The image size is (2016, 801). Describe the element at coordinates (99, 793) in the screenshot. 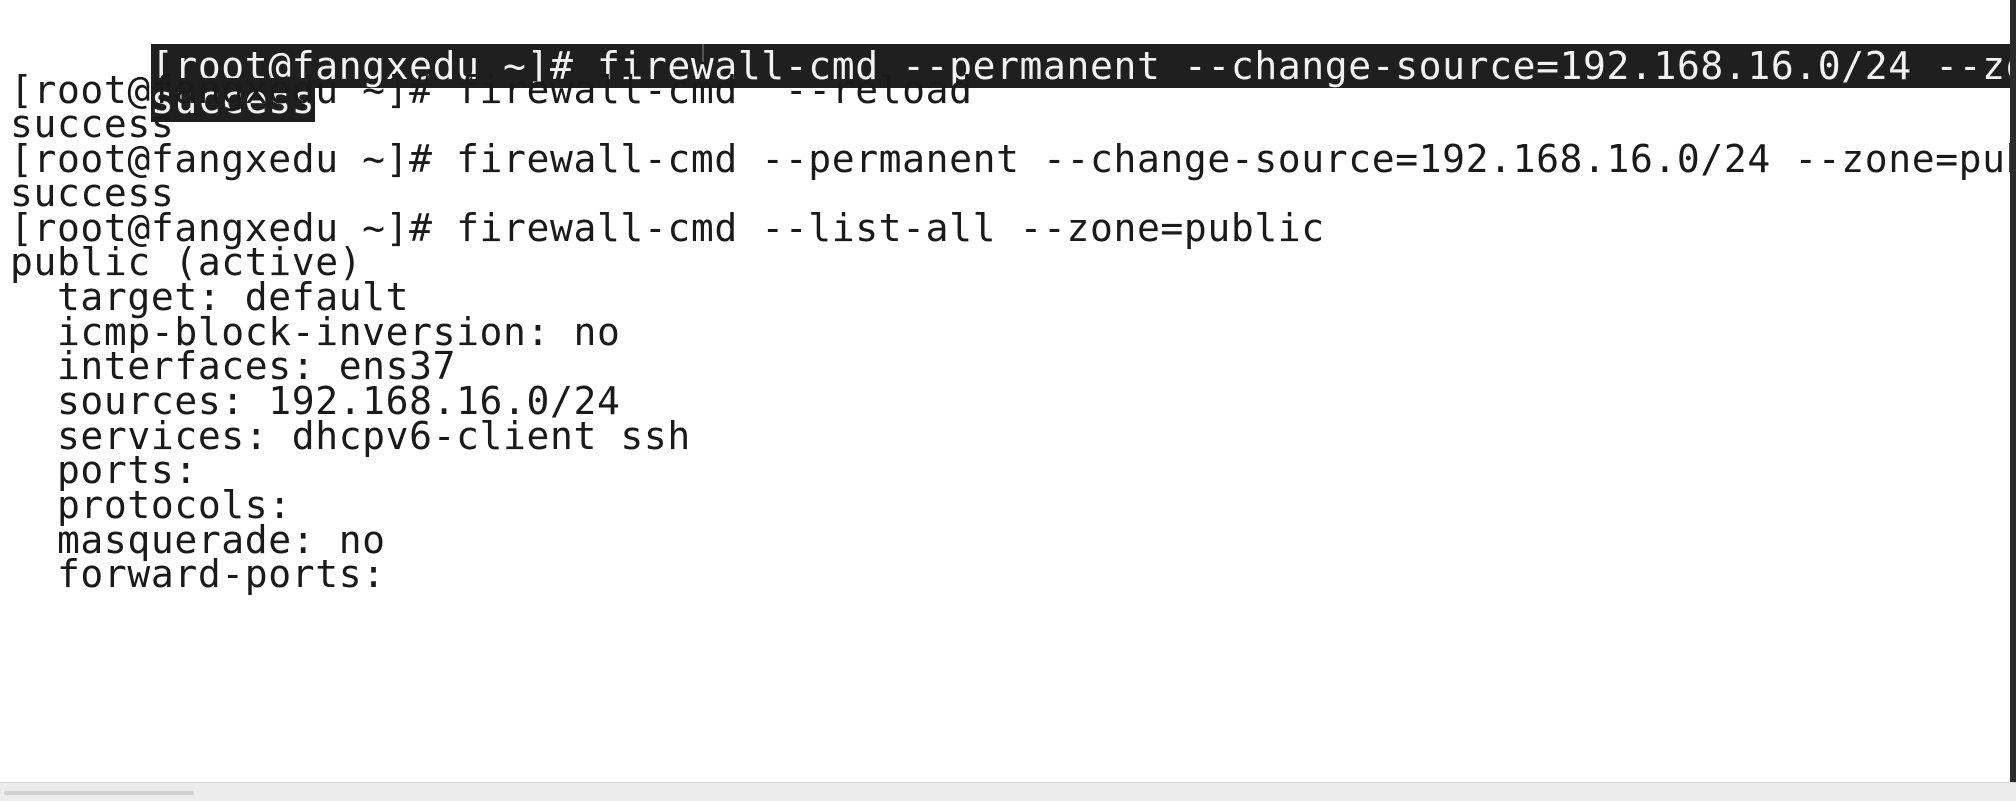

I see `scrollbar-thumb` at that location.